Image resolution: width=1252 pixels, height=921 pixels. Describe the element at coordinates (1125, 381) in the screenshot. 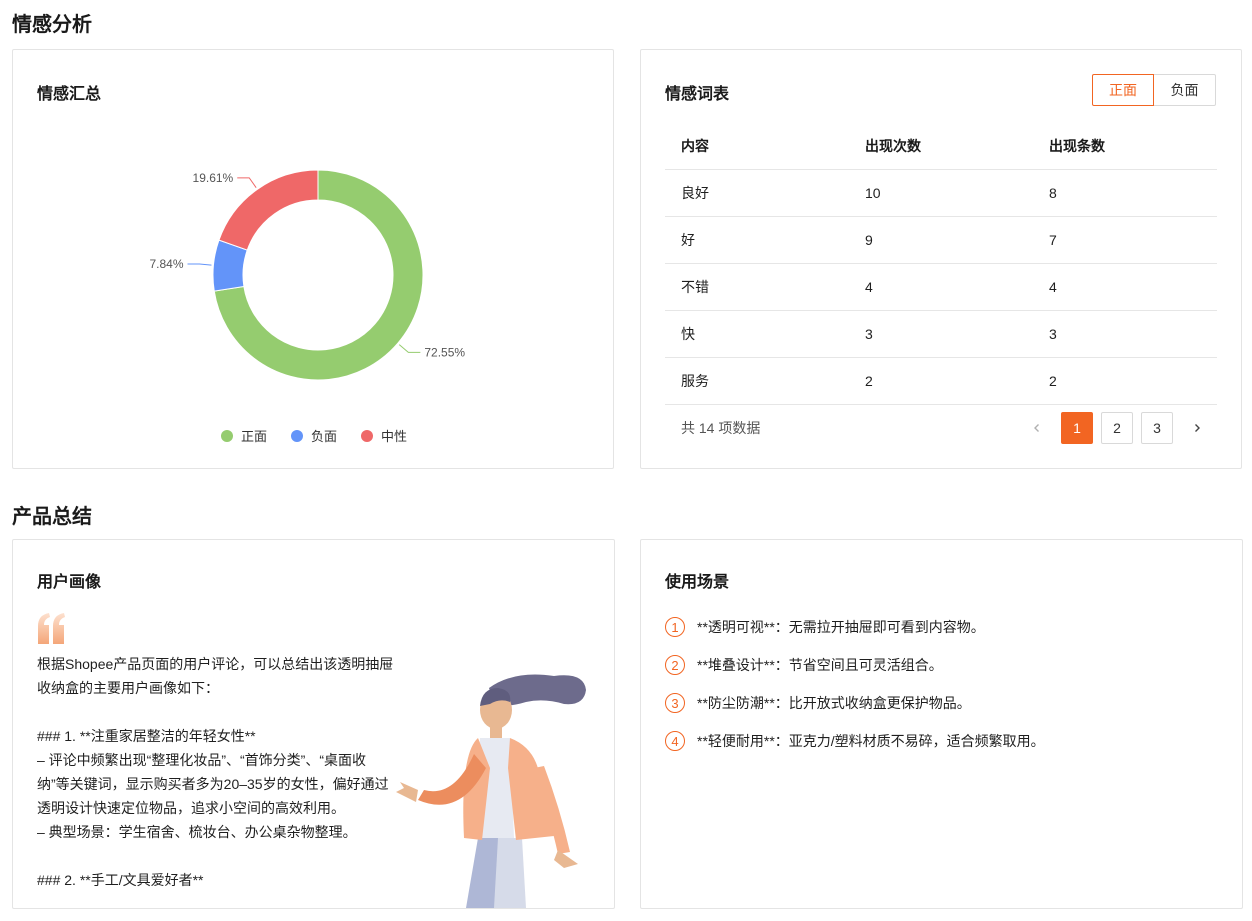

I see `cell-rows: 2` at that location.